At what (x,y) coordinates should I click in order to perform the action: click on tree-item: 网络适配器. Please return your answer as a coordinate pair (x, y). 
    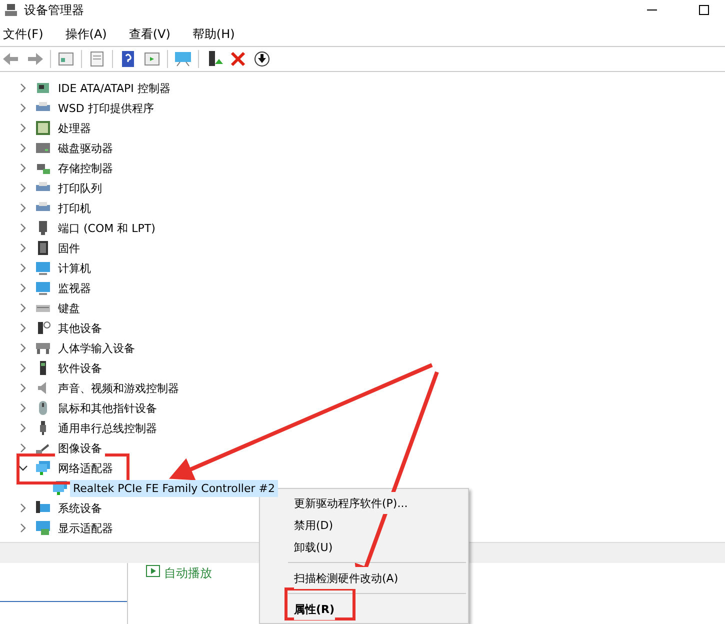
    Looking at the image, I should click on (58, 468).